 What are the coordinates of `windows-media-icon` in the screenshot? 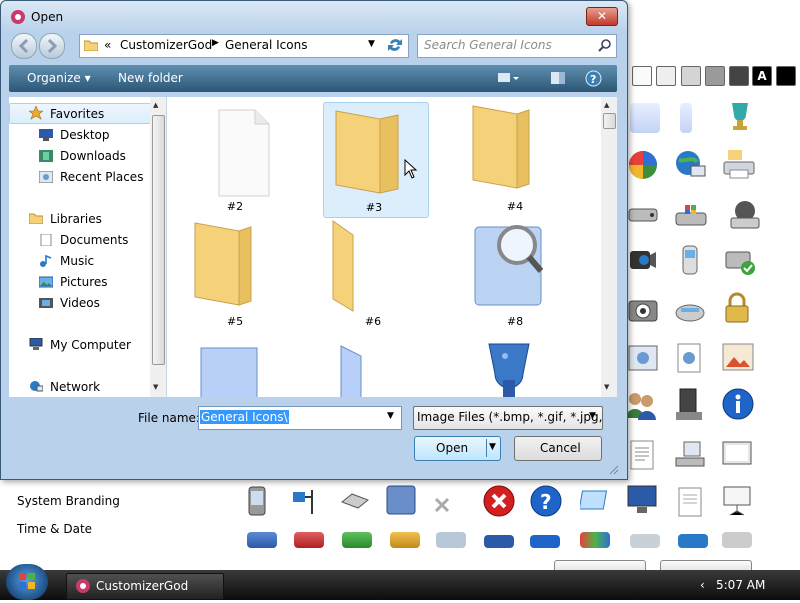 It's located at (643, 165).